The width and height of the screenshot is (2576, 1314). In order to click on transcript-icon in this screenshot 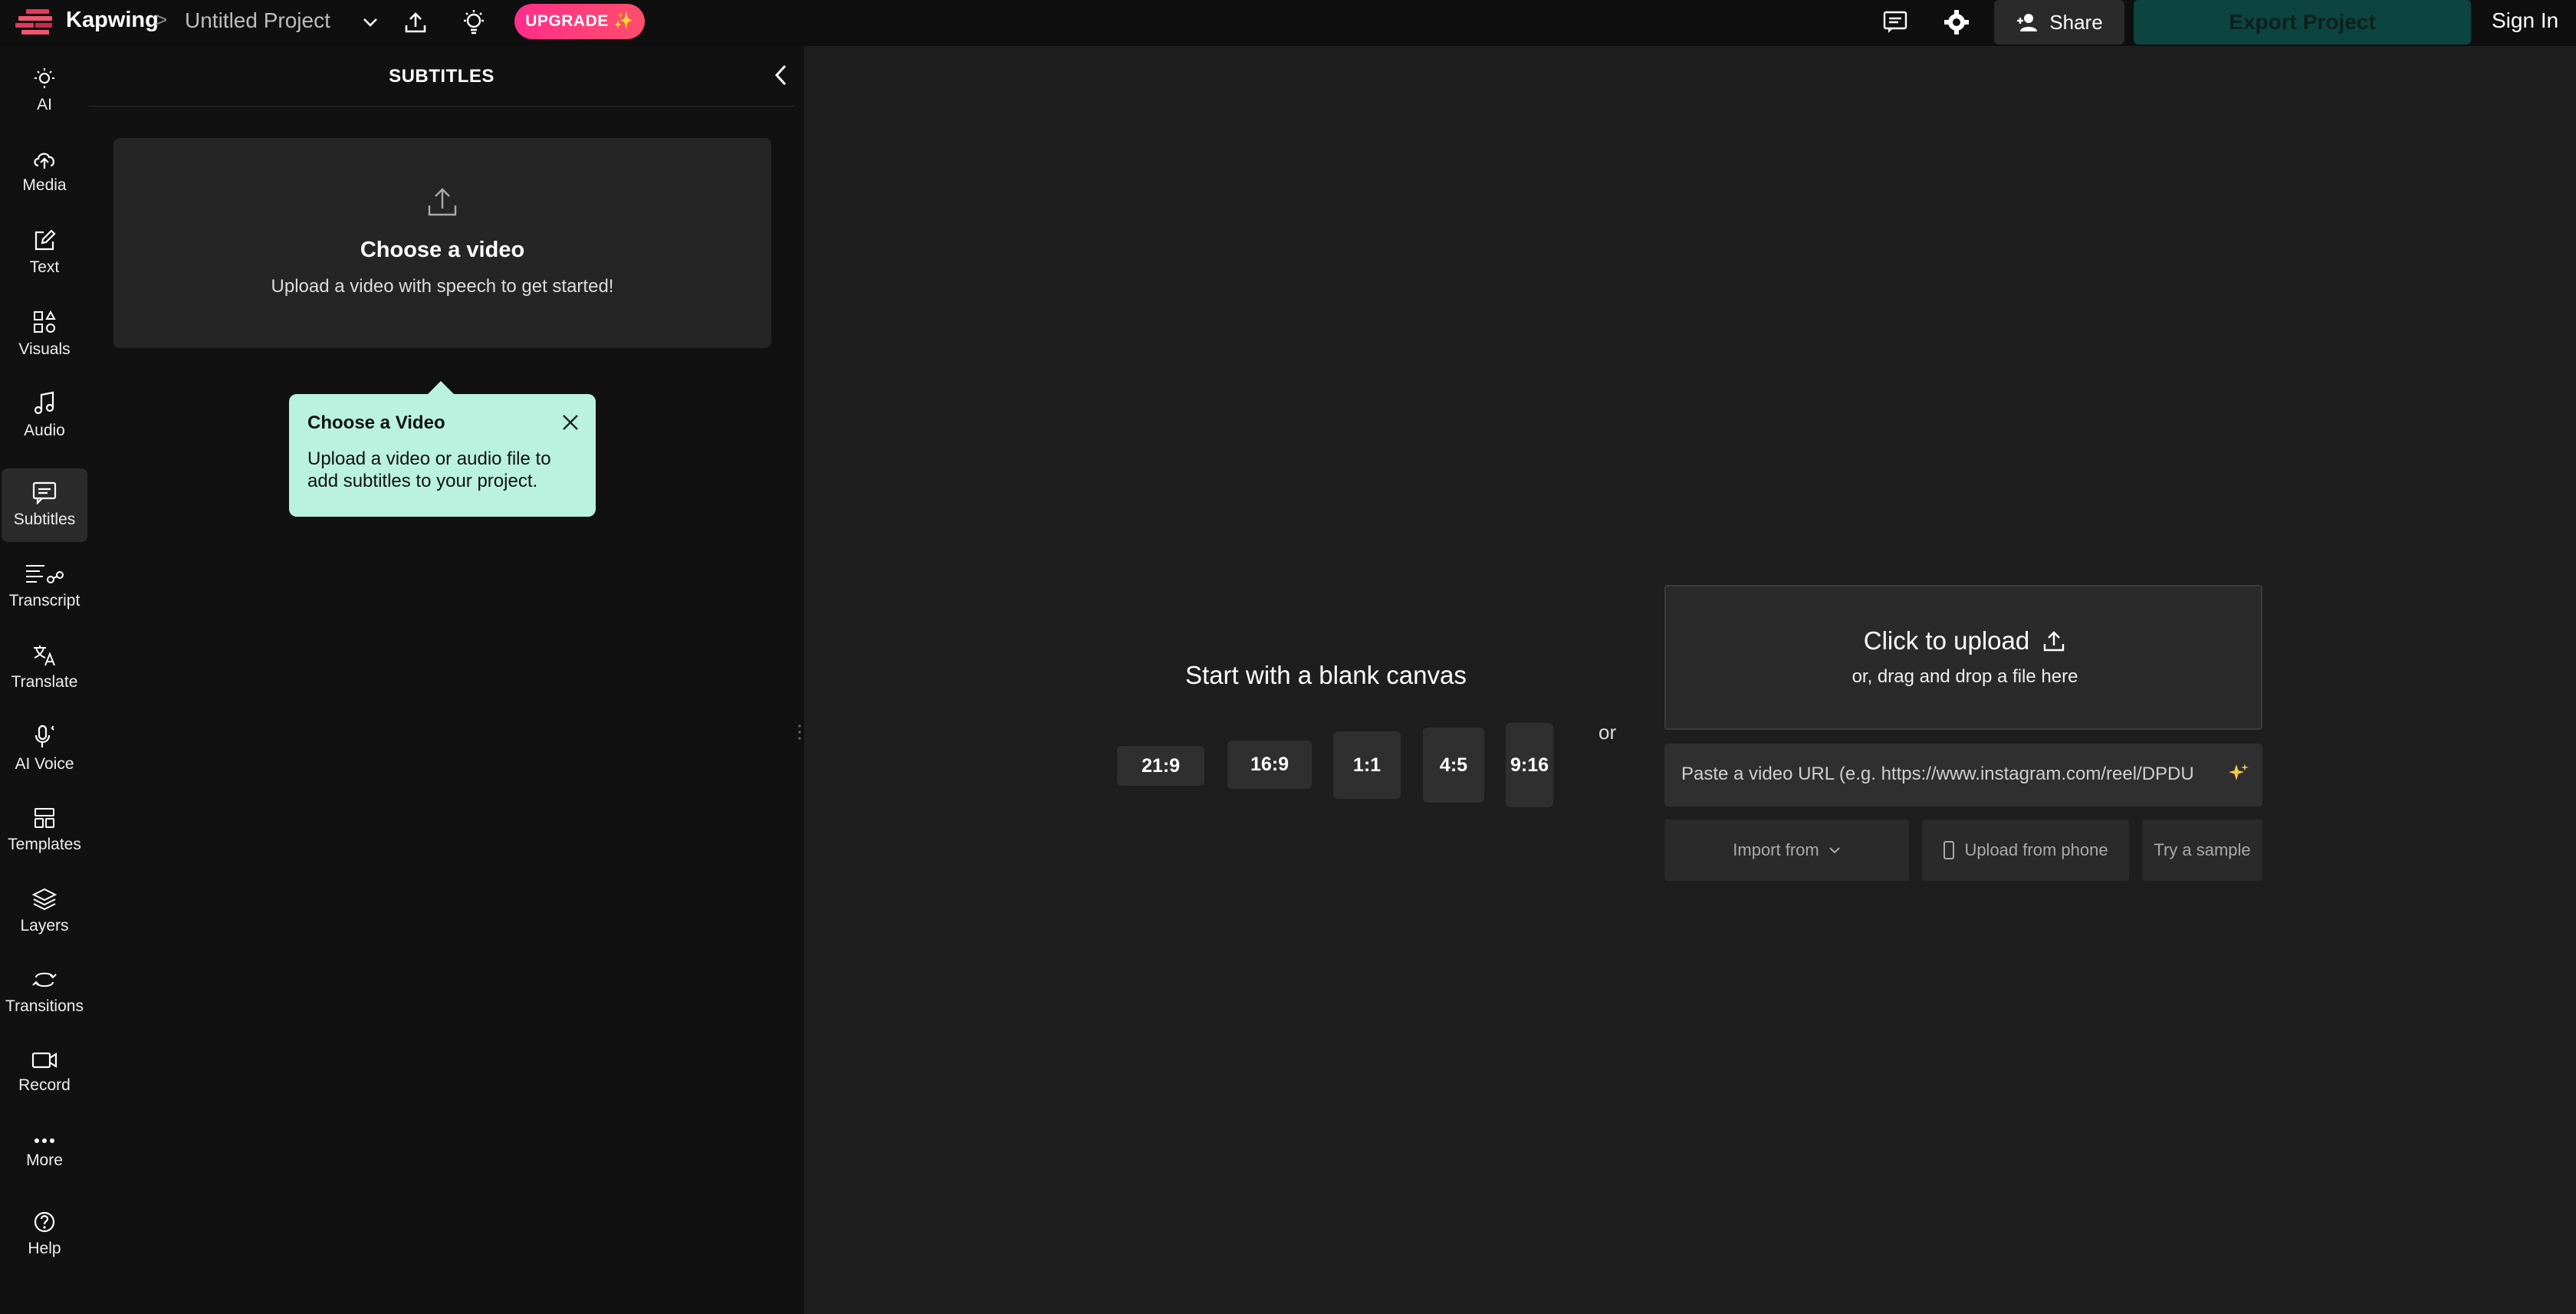, I will do `click(45, 574)`.